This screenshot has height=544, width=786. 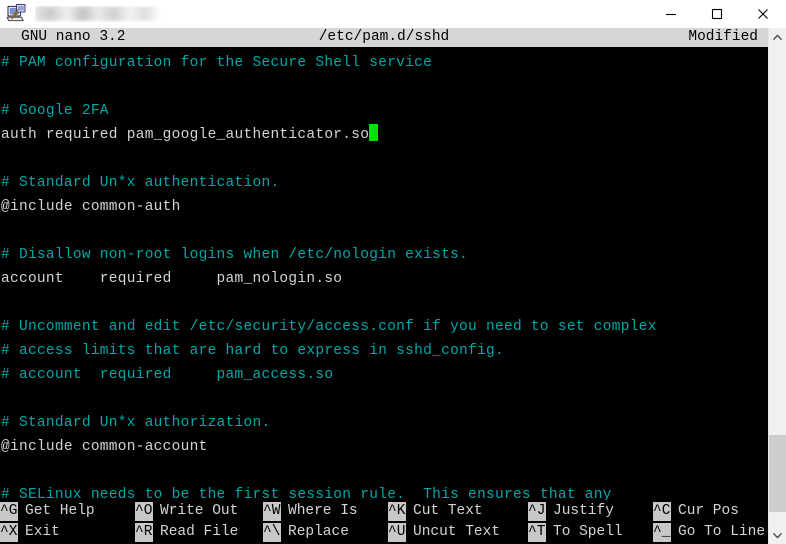 I want to click on help-shortcut: ^R Read File, so click(x=199, y=532).